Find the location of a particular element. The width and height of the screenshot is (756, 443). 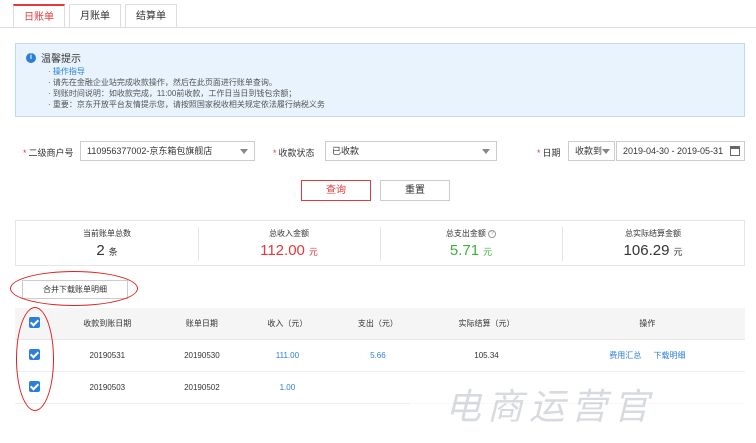

pay-date-cell: 20190531 is located at coordinates (107, 355).